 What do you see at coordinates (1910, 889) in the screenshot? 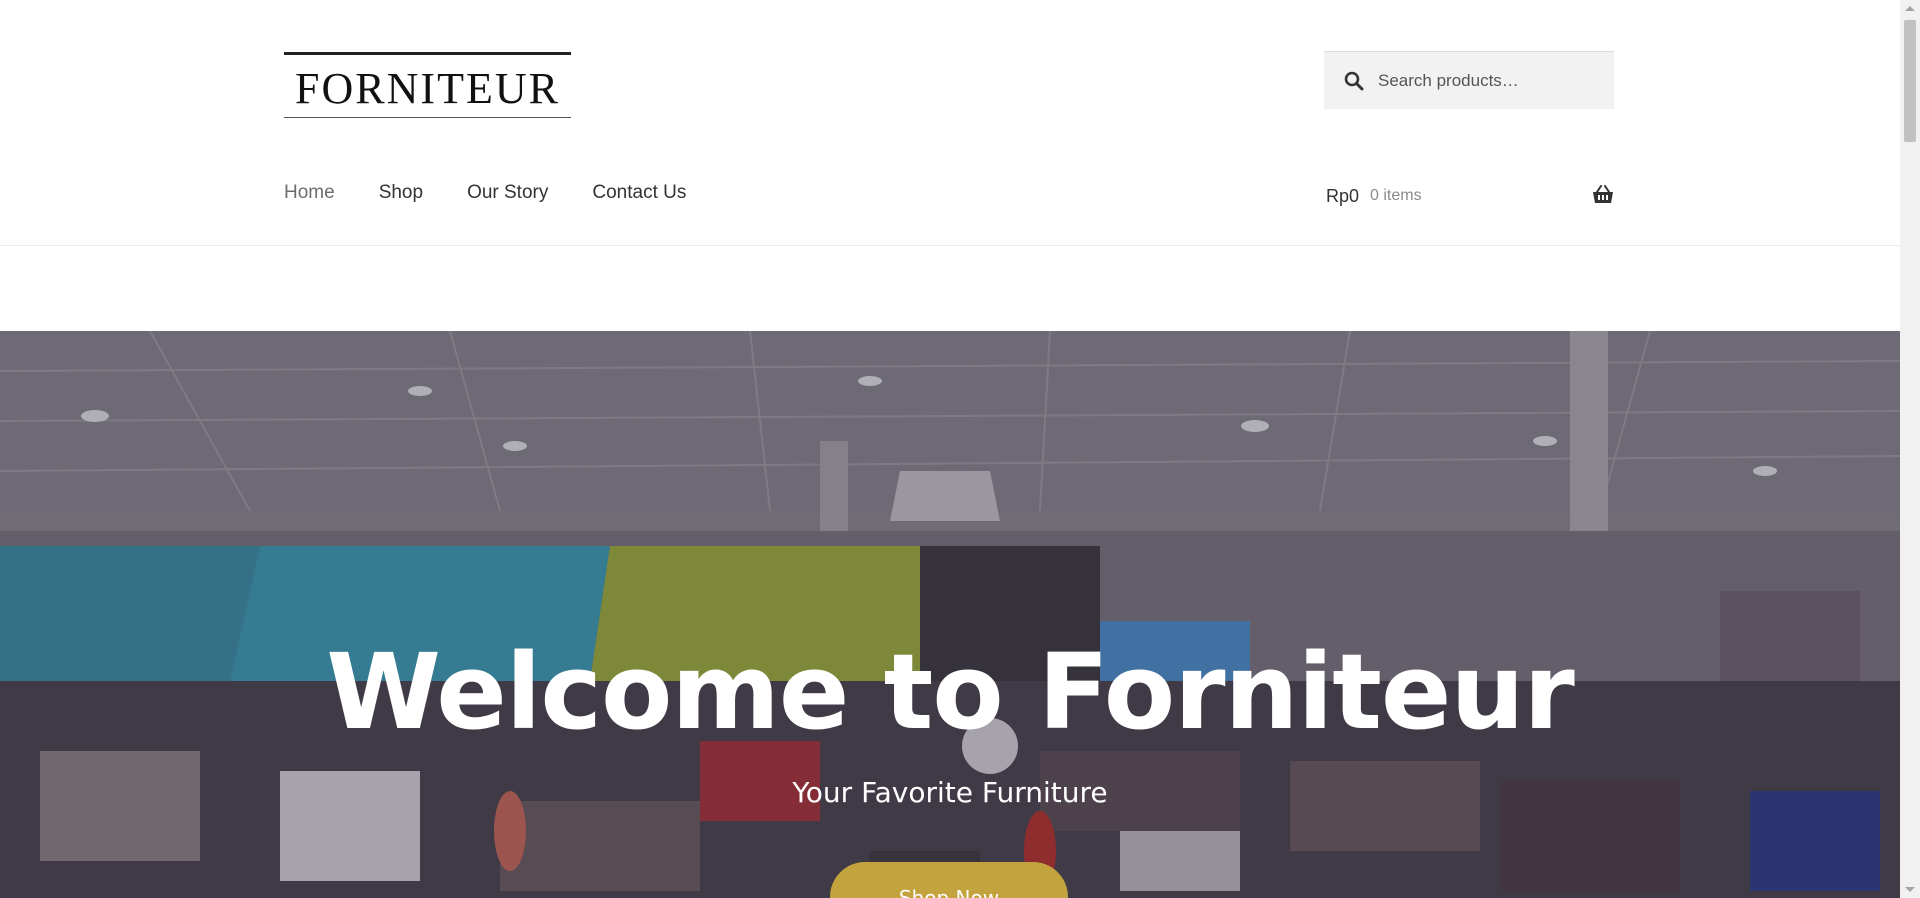
I see `scroll-down-icon` at bounding box center [1910, 889].